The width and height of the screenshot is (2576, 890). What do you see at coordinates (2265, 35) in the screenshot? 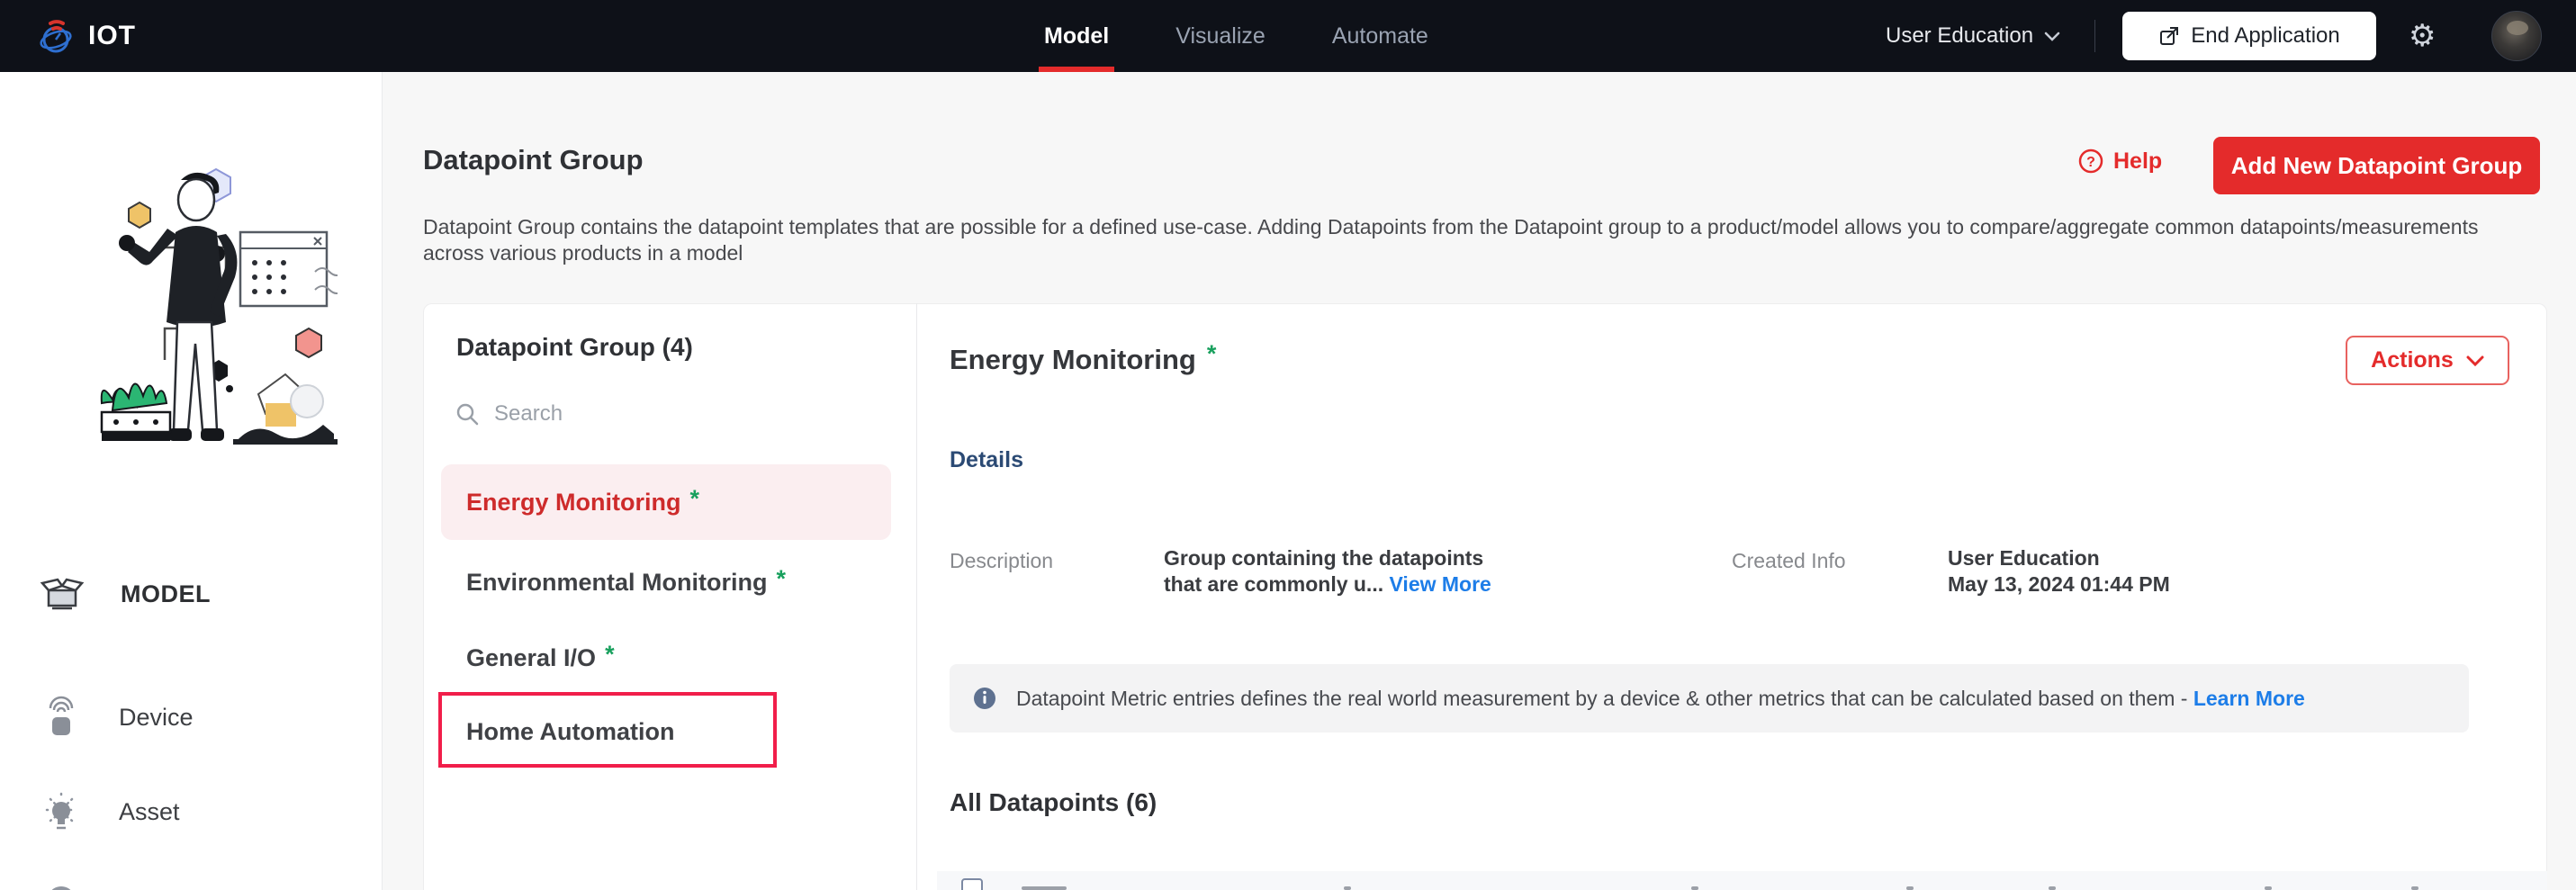
I see `end-application-label: End Application` at bounding box center [2265, 35].